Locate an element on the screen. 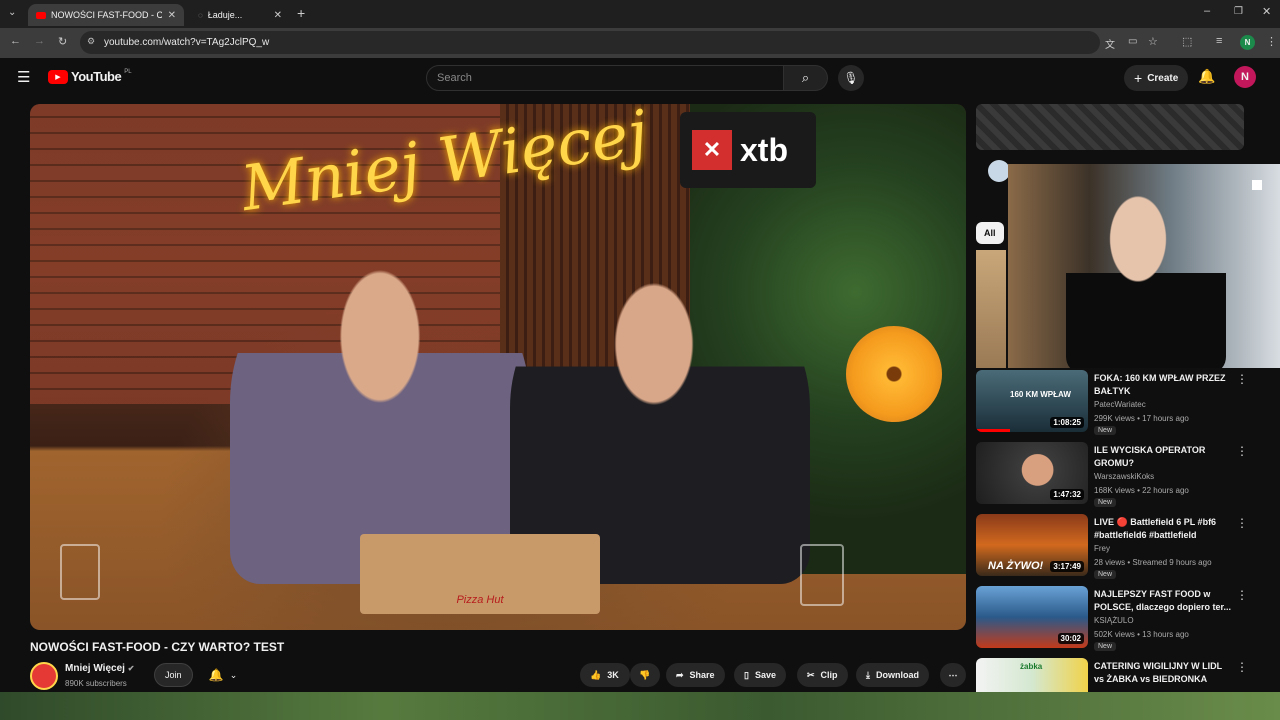 The image size is (1280, 720). browser-tab-loading: ◌ Ładuje... ✕ is located at coordinates (240, 15).